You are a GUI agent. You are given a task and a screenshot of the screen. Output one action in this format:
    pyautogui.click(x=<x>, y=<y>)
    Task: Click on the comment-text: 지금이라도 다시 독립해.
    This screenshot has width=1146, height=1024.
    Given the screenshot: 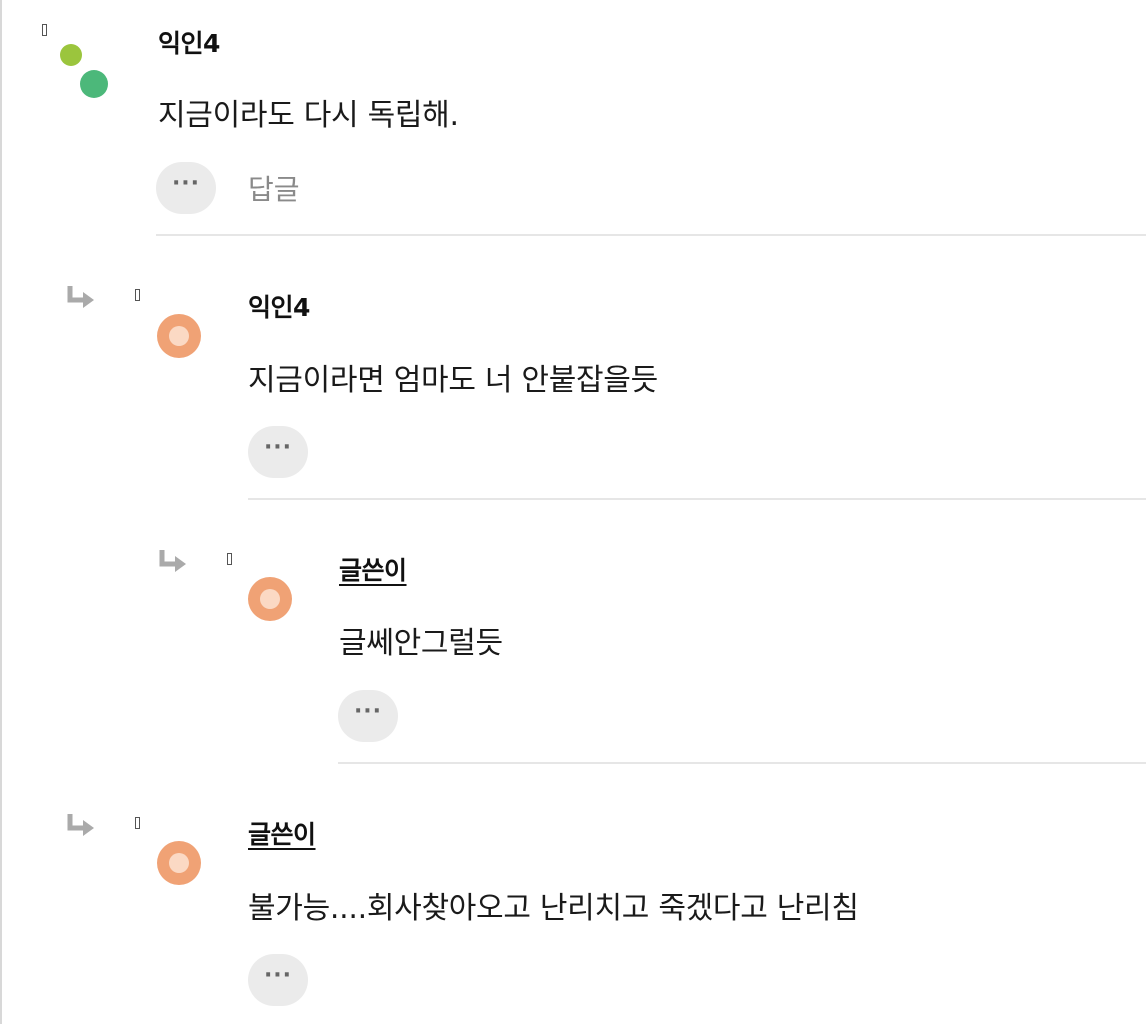 What is the action you would take?
    pyautogui.click(x=308, y=115)
    